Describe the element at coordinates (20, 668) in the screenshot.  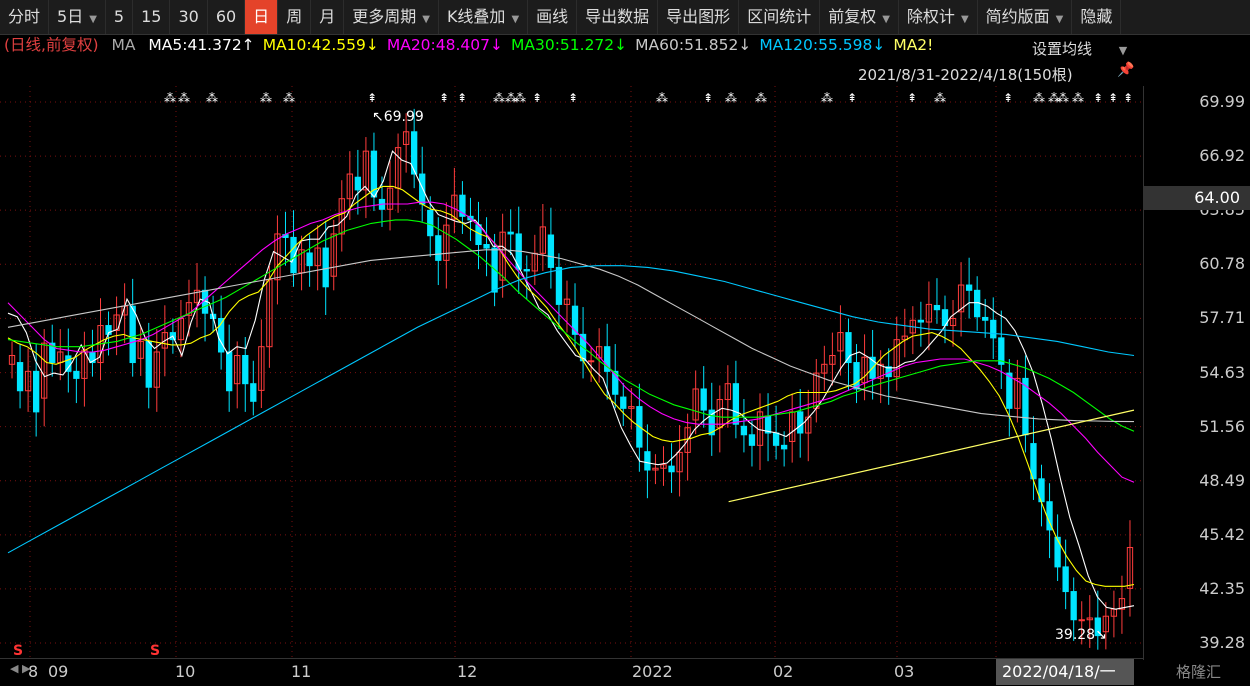
I see `scroll-arrows-icon: ◀ ▶` at that location.